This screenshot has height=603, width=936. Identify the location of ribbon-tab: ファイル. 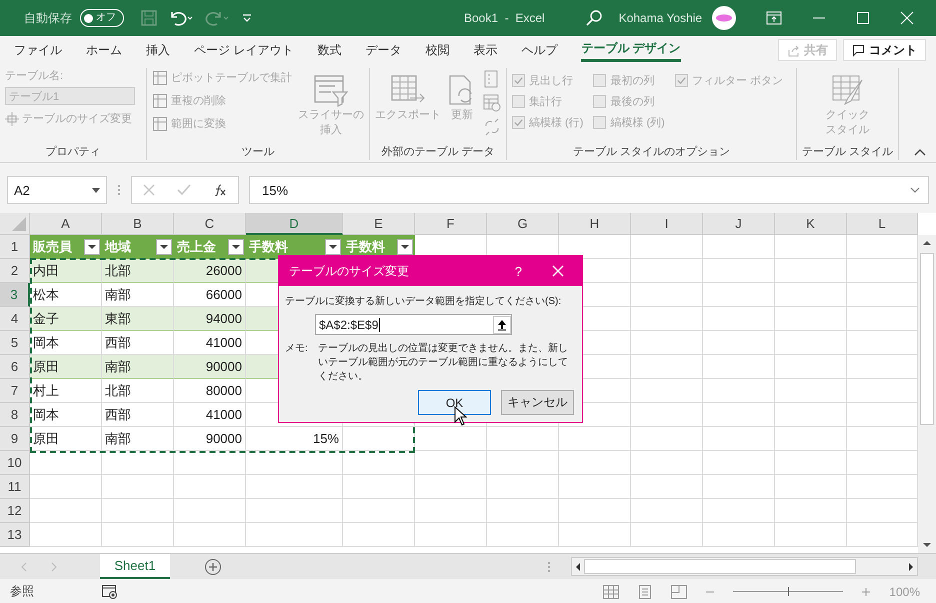
(38, 50).